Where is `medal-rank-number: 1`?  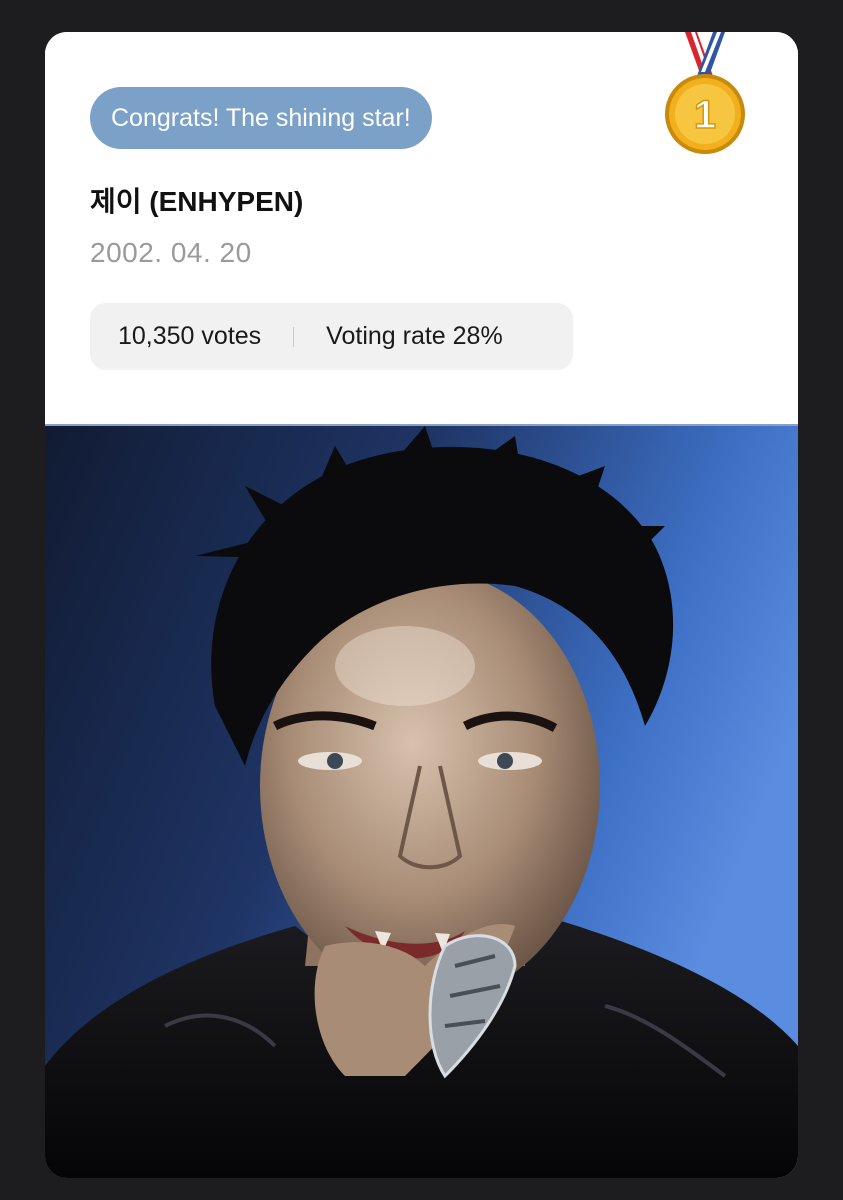 medal-rank-number: 1 is located at coordinates (705, 115).